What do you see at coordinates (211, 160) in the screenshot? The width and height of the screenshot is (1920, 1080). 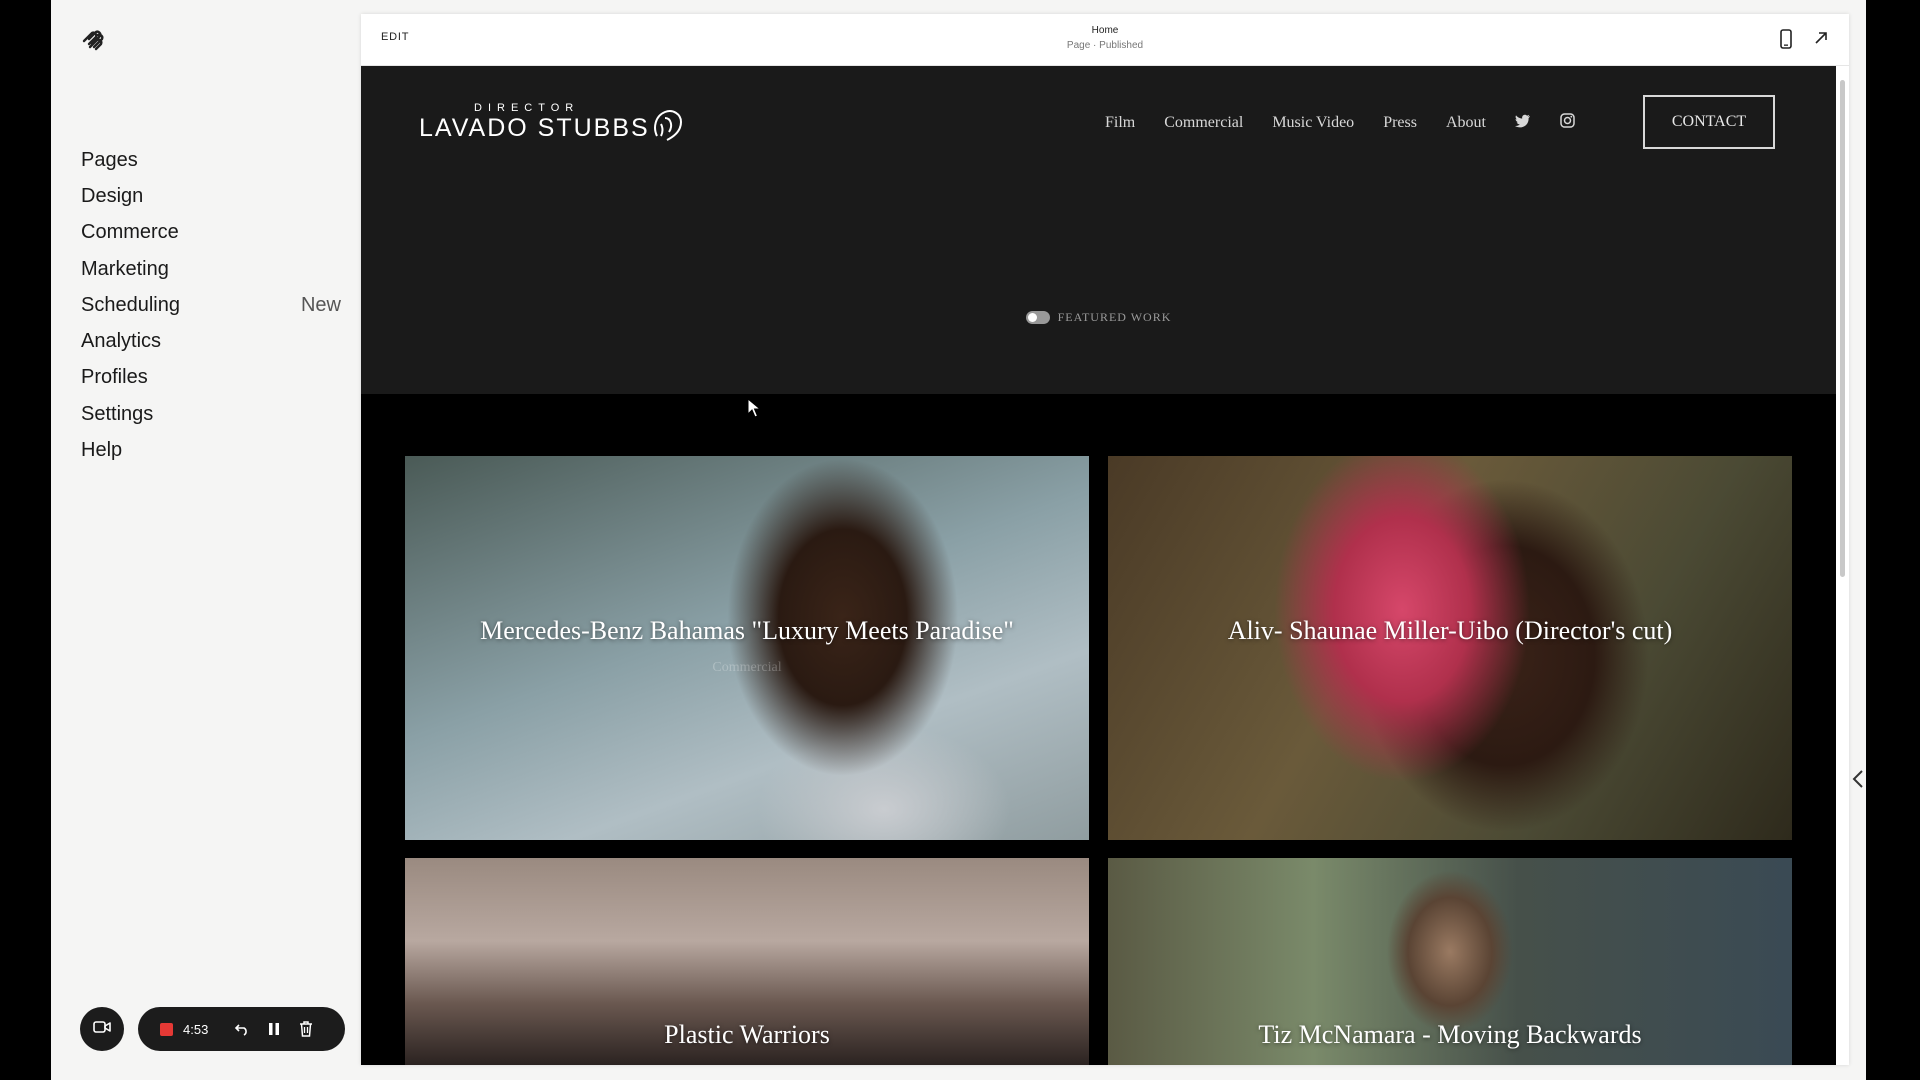 I see `sidebar-item-pages: Pages` at bounding box center [211, 160].